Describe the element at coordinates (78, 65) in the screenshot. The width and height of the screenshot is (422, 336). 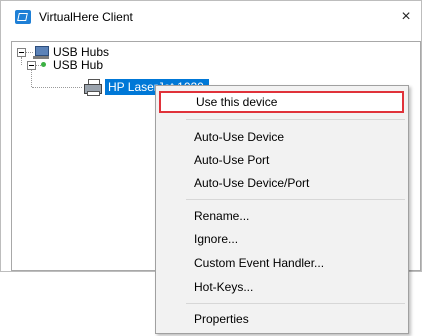
I see `tree-item-usb-hub: USB Hub` at that location.